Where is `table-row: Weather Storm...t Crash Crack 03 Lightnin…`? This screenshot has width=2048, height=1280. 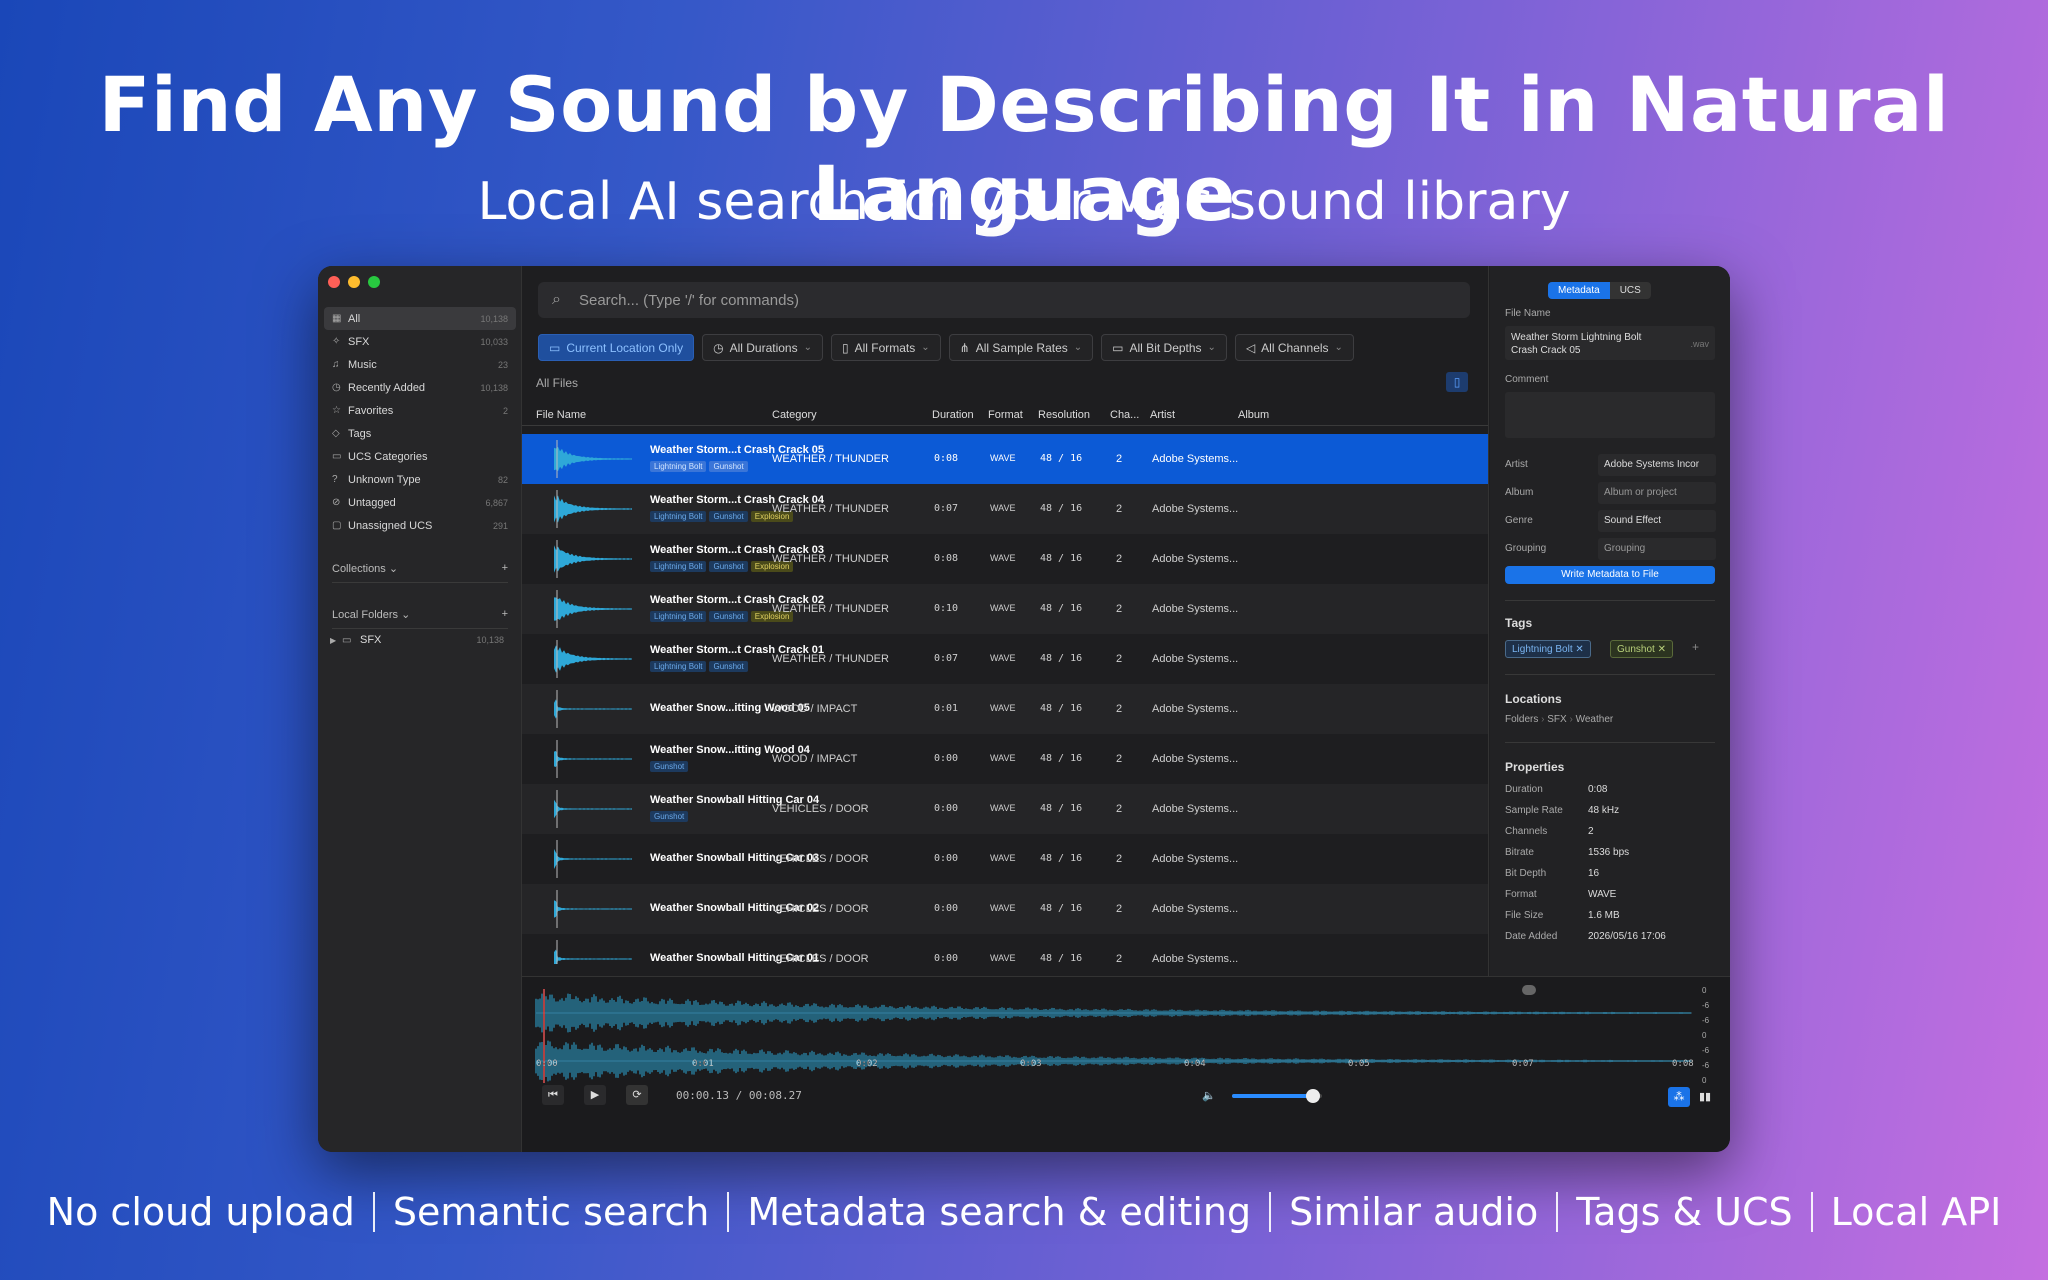
table-row: Weather Storm...t Crash Crack 03 Lightnin… is located at coordinates (1005, 559).